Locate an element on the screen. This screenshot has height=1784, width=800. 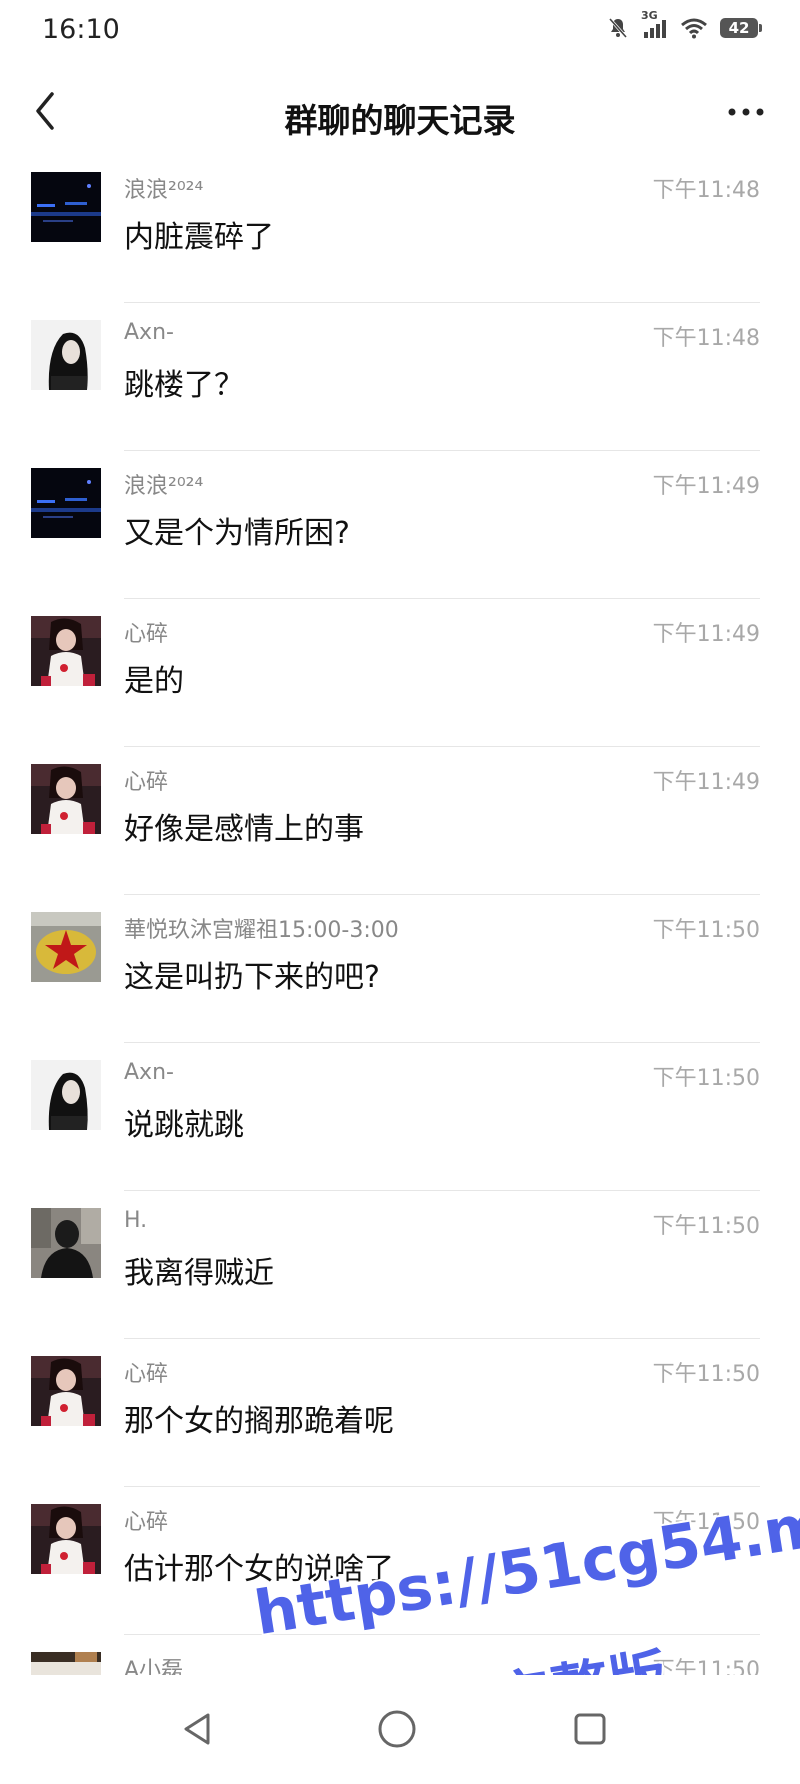
nav-recent-button is located at coordinates (590, 1729).